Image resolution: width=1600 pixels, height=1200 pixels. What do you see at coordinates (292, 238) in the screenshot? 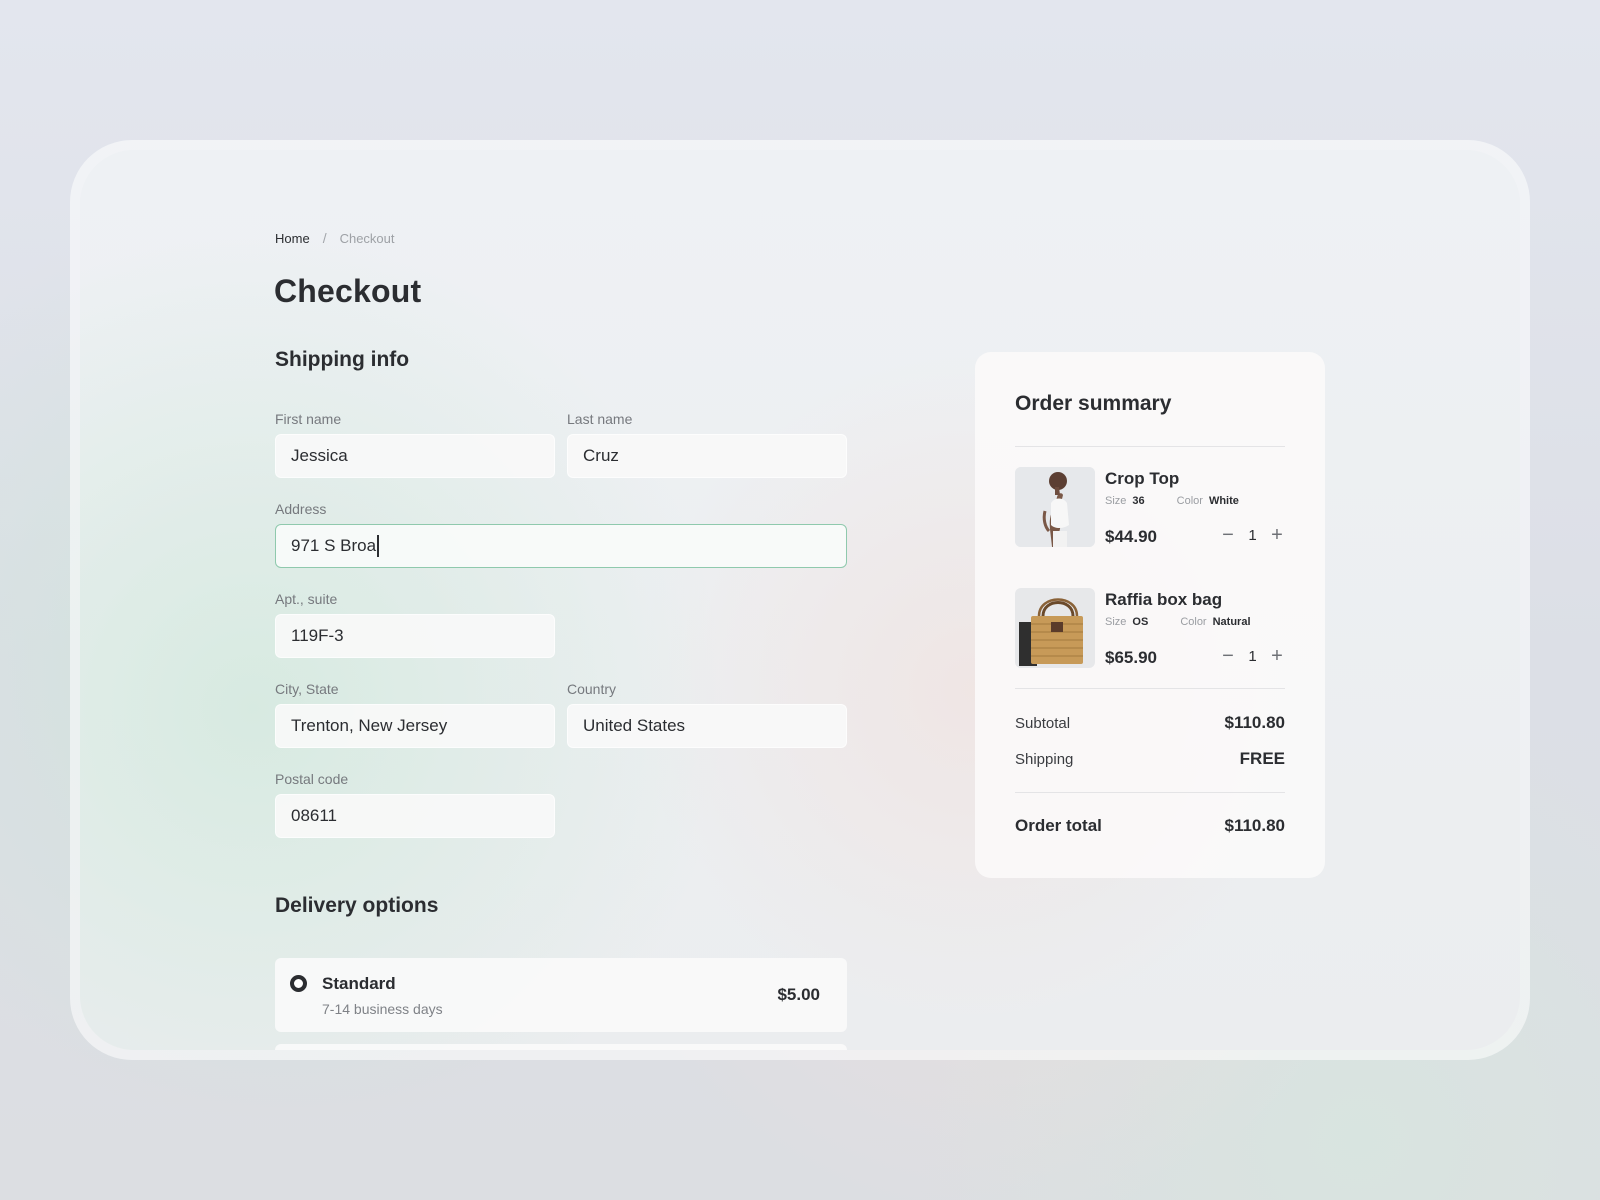
I see `breadcrumb-home-link: Home` at bounding box center [292, 238].